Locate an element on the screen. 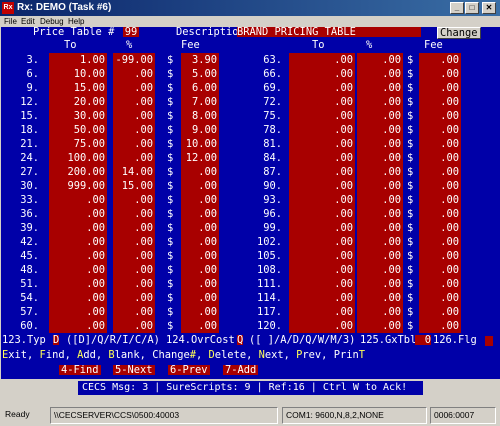 The image size is (500, 426). window-titlebar: Rx Rx: DEMO (Task #6) _ □ ✕ is located at coordinates (250, 8).